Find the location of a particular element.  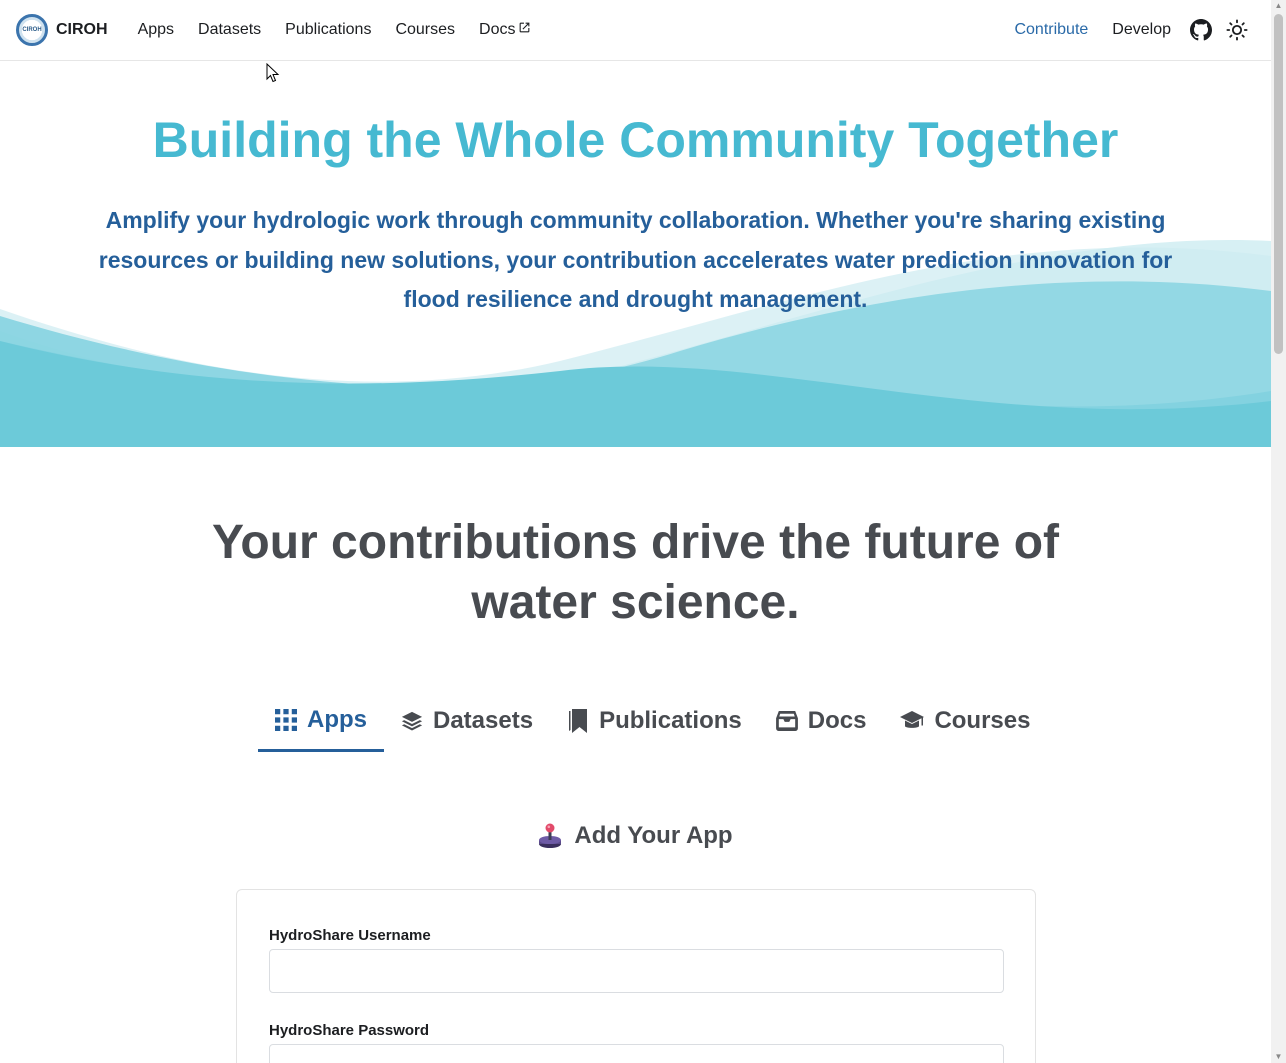

username-input is located at coordinates (636, 971).